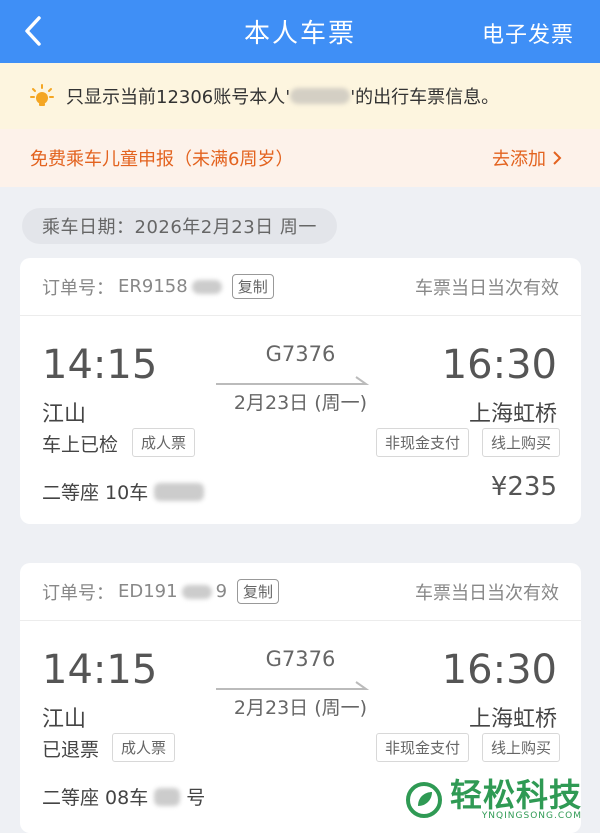  I want to click on seat-price-row: 二等座 10车 ¥235, so click(300, 489).